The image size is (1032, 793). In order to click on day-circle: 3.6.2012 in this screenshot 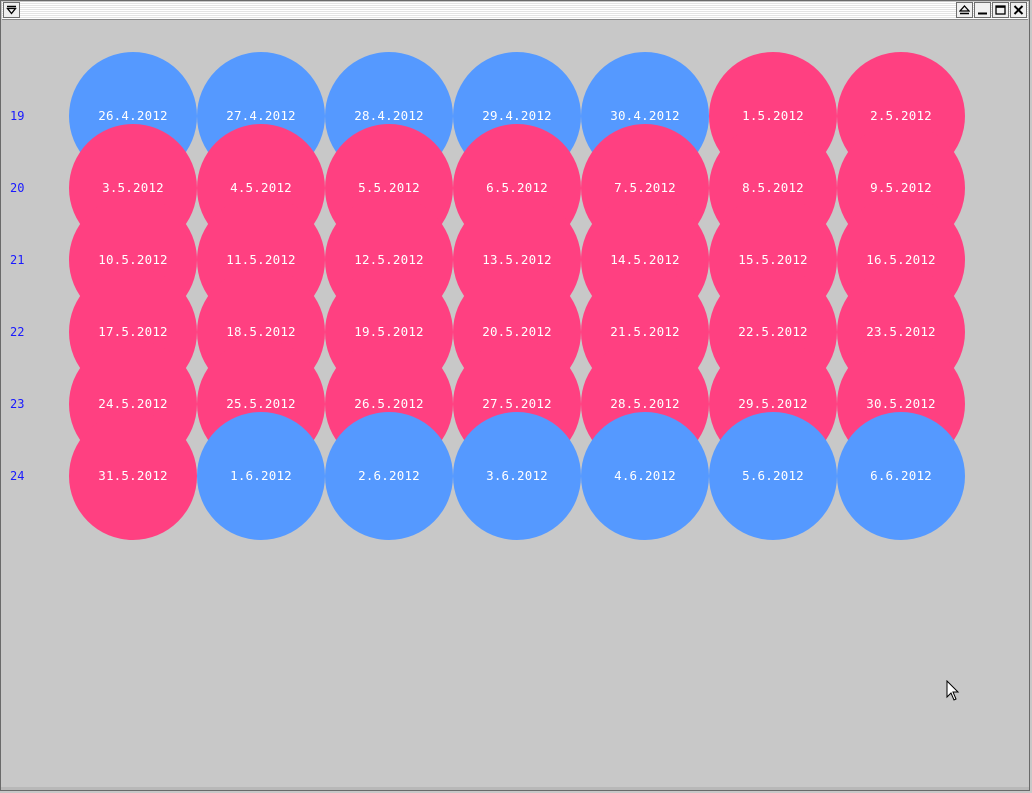, I will do `click(517, 476)`.